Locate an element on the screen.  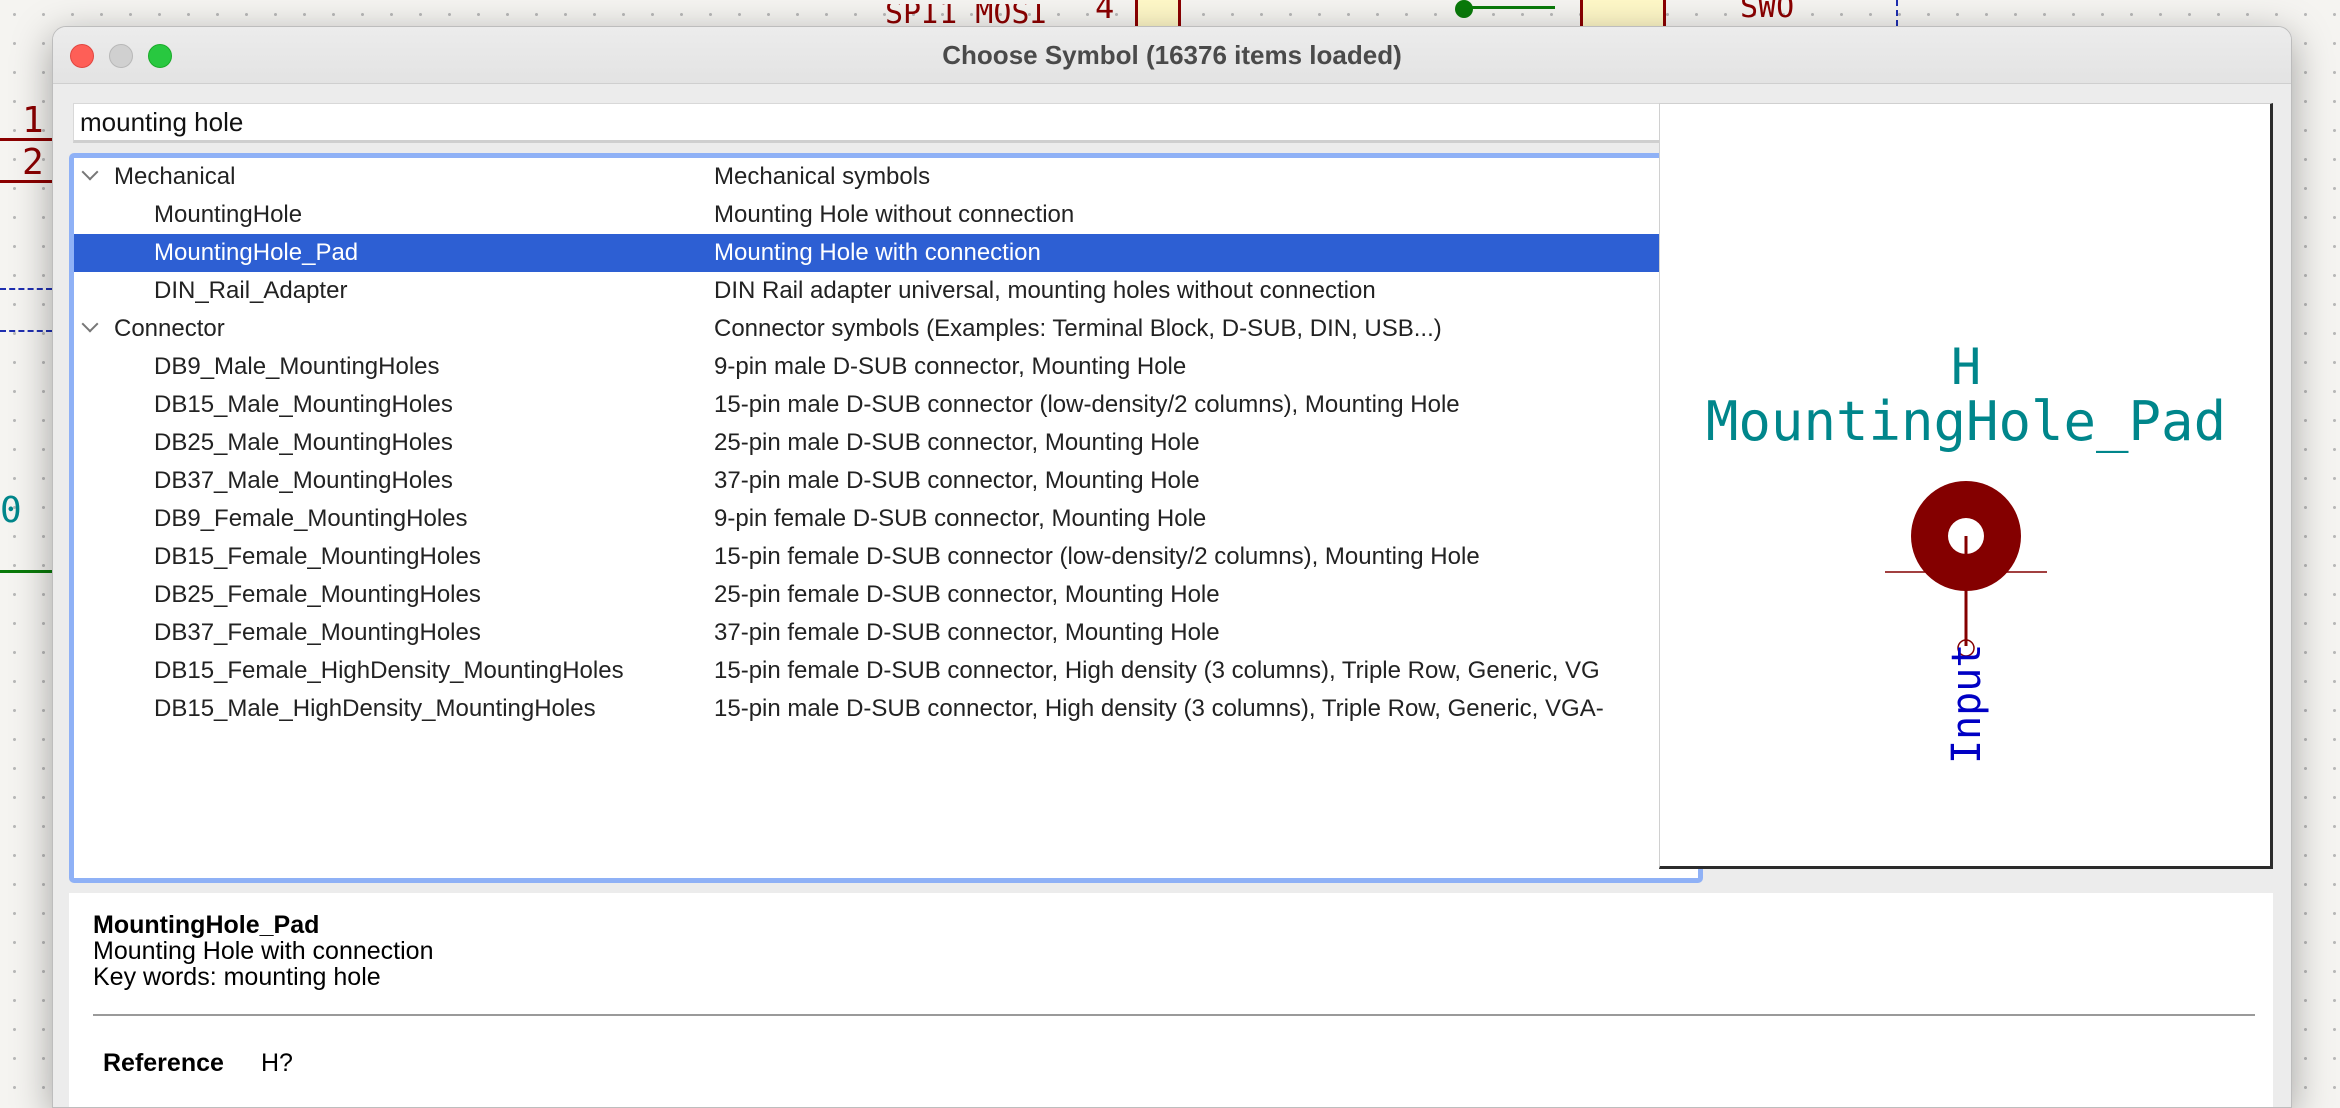
symbol-name: DB25_Male_MountingHoles is located at coordinates (303, 442).